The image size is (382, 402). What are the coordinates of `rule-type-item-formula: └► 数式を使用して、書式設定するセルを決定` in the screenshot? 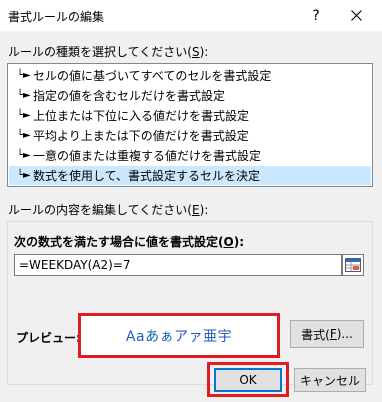 It's located at (190, 175).